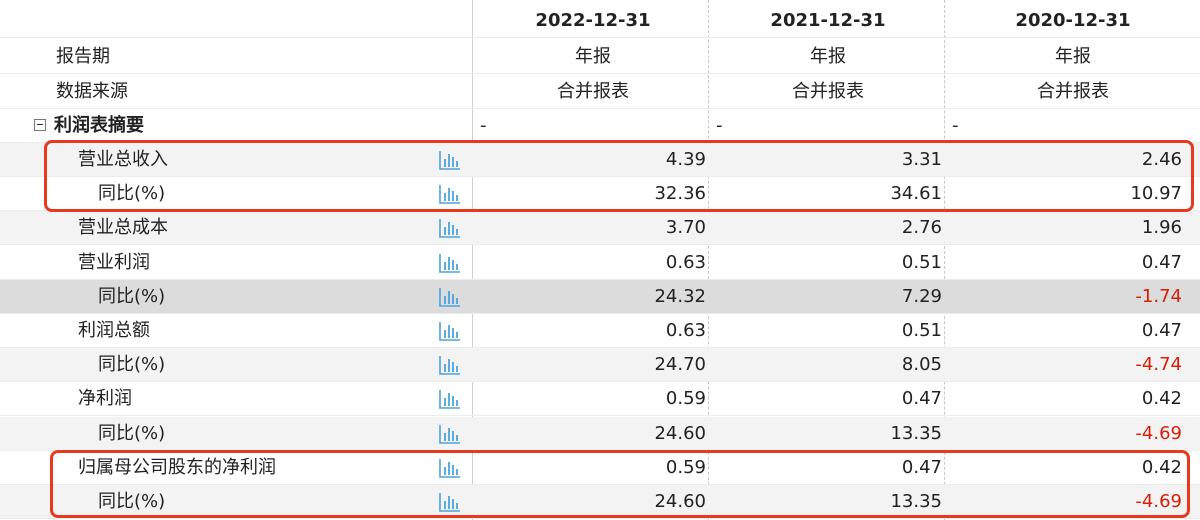 This screenshot has height=520, width=1200. I want to click on cell-value: 24.60, so click(680, 433).